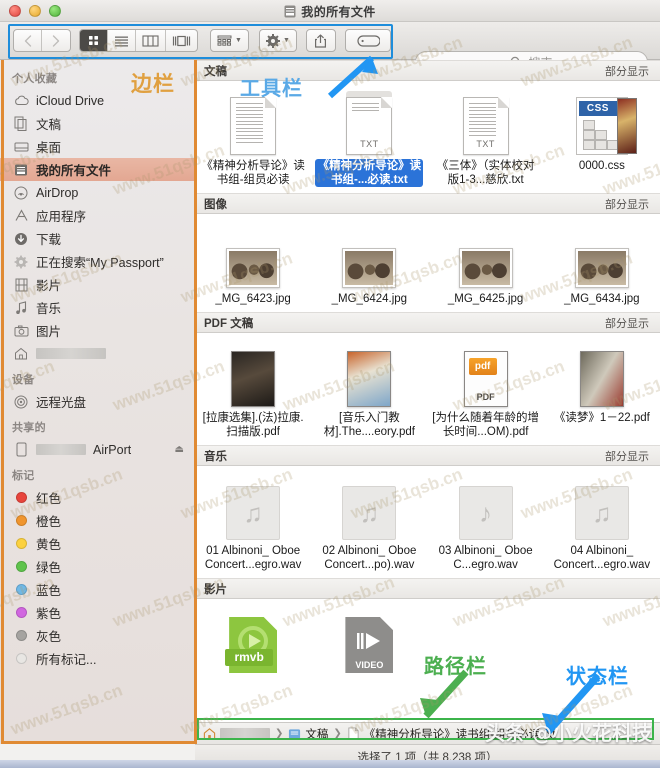 This screenshot has height=768, width=660. I want to click on file-name: _MG_6434.jpg, so click(602, 299).